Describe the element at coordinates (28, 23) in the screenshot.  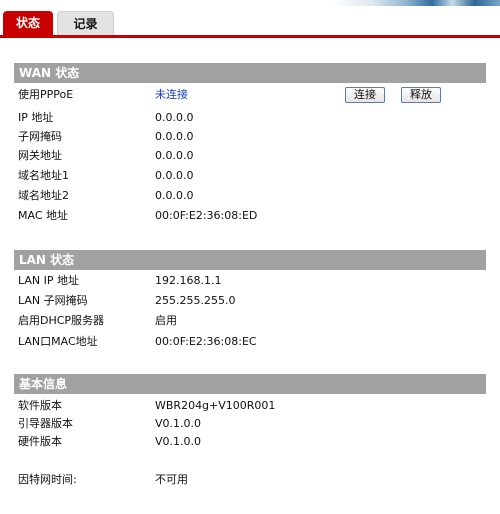
I see `tab-status: 状态` at that location.